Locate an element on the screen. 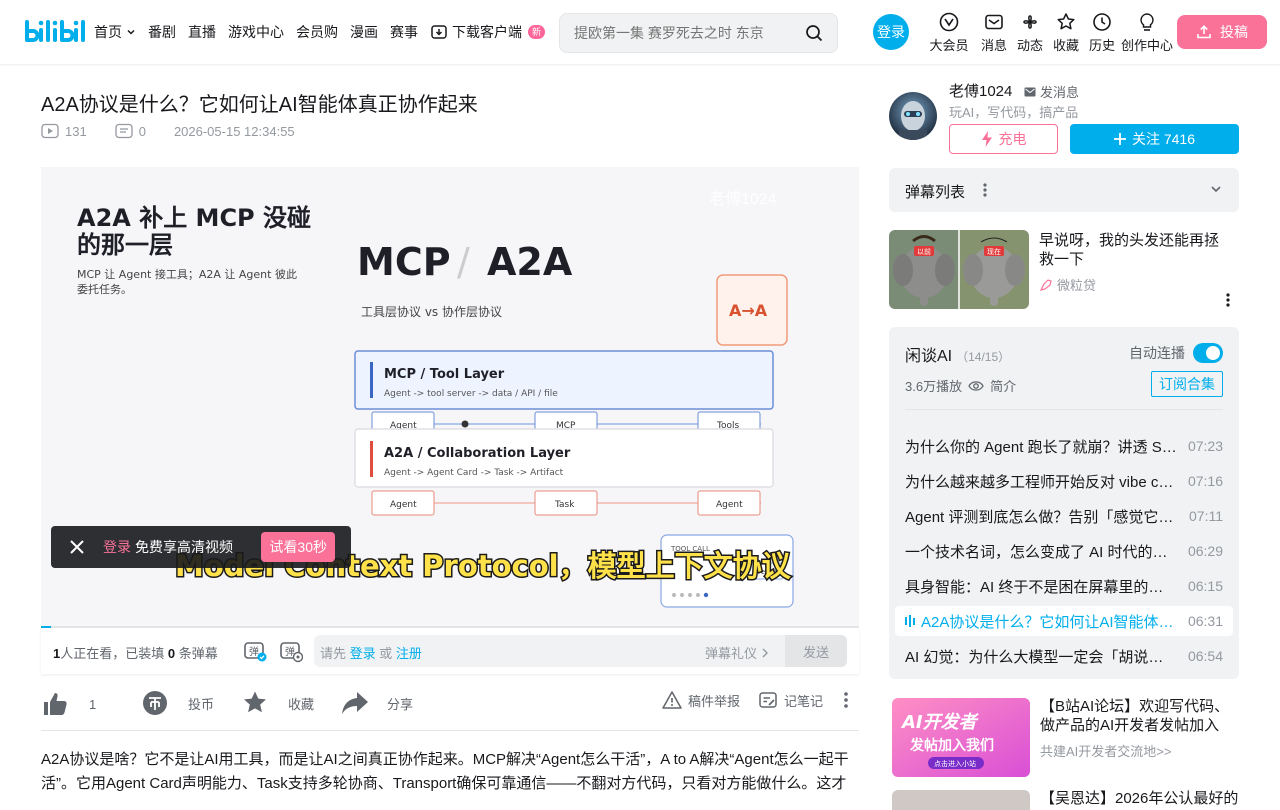 The width and height of the screenshot is (1280, 810). view-count: 131 is located at coordinates (76, 131).